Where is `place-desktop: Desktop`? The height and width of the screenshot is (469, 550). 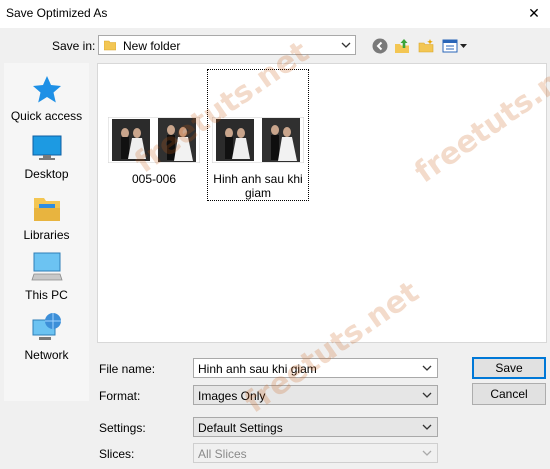 place-desktop: Desktop is located at coordinates (46, 158).